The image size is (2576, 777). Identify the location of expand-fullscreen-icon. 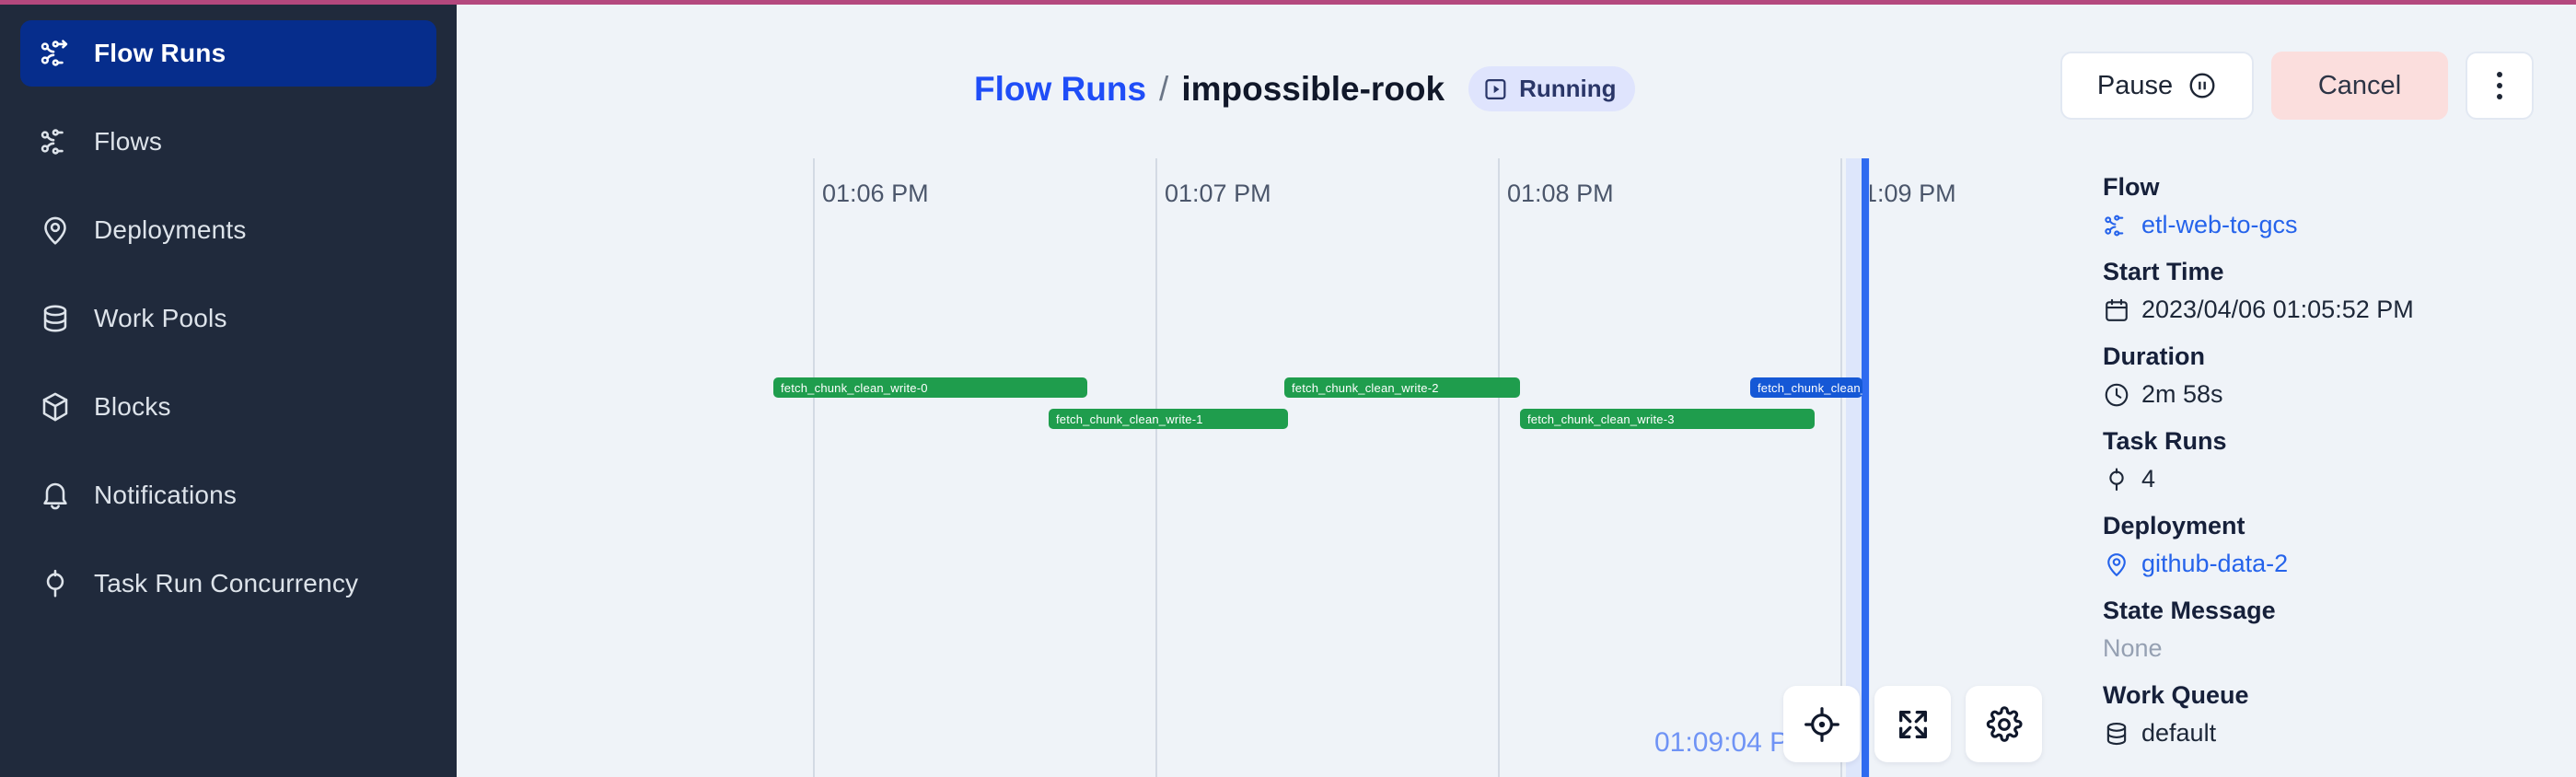
(1913, 724).